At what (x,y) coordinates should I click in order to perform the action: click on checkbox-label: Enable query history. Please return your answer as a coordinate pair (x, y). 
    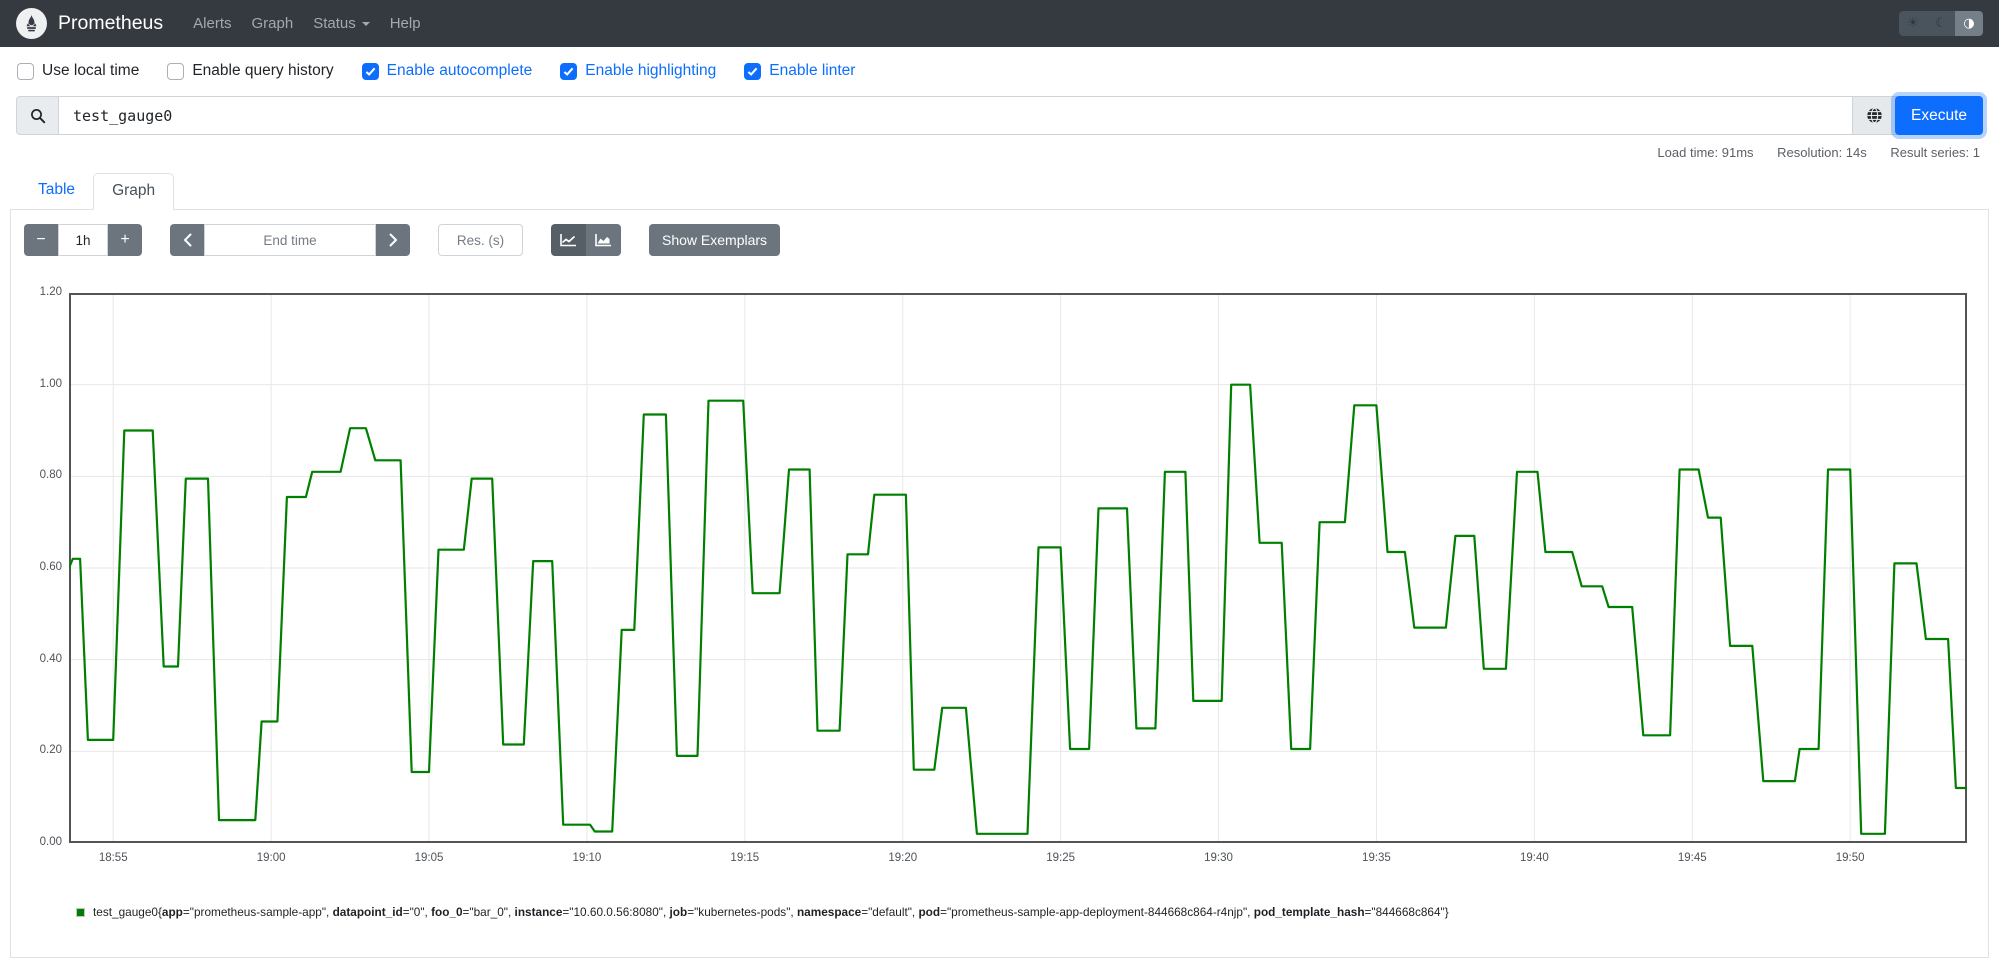
    Looking at the image, I should click on (263, 70).